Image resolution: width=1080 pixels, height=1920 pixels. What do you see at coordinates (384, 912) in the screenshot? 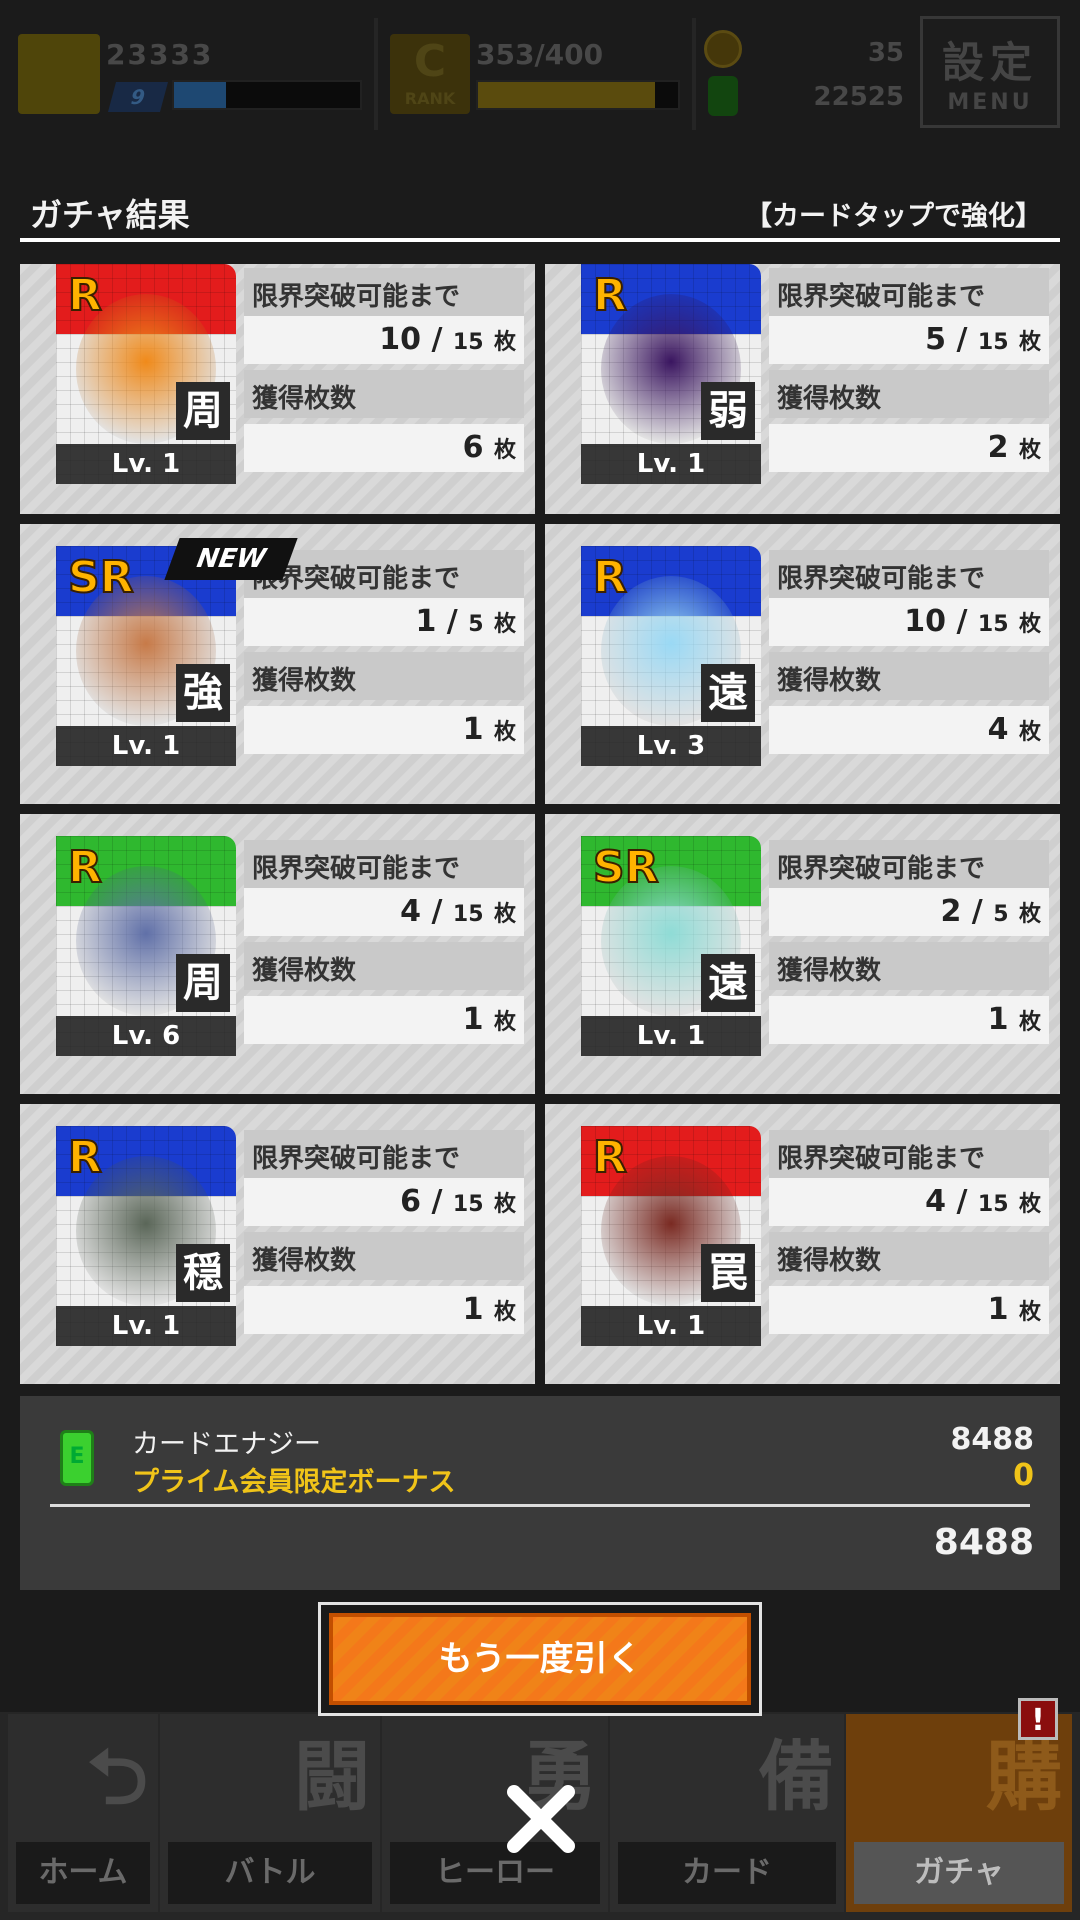
I see `limit-progress-row: 4 / 15 枚` at bounding box center [384, 912].